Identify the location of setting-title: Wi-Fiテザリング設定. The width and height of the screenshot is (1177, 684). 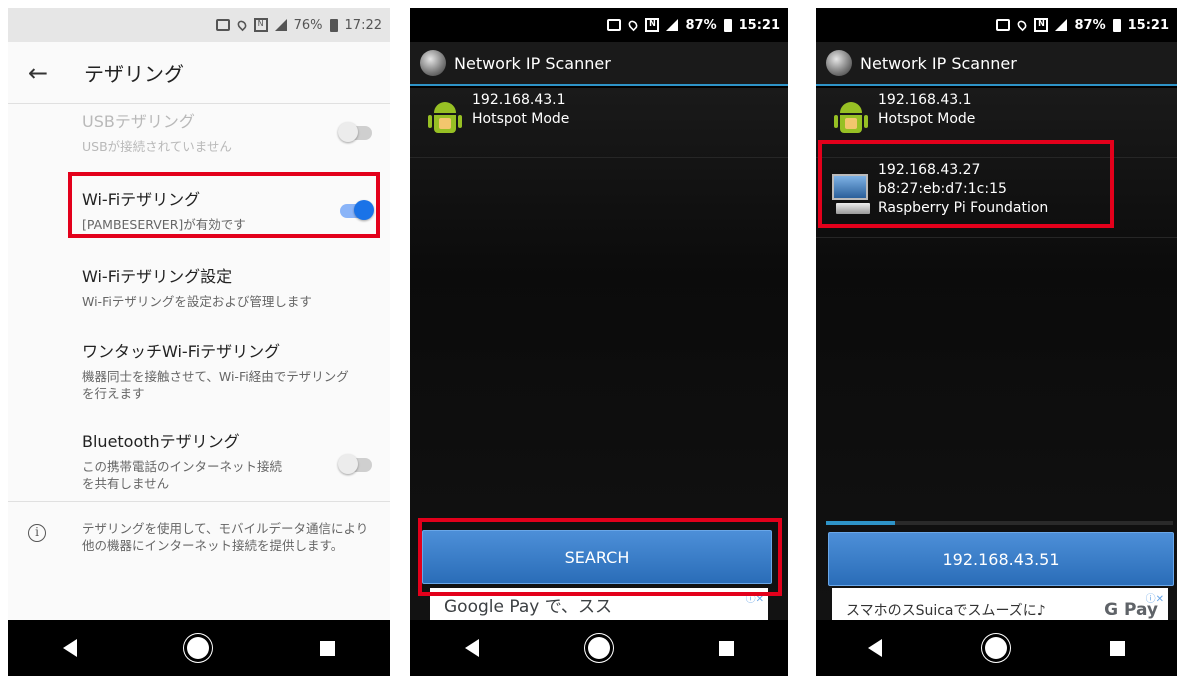
(157, 276).